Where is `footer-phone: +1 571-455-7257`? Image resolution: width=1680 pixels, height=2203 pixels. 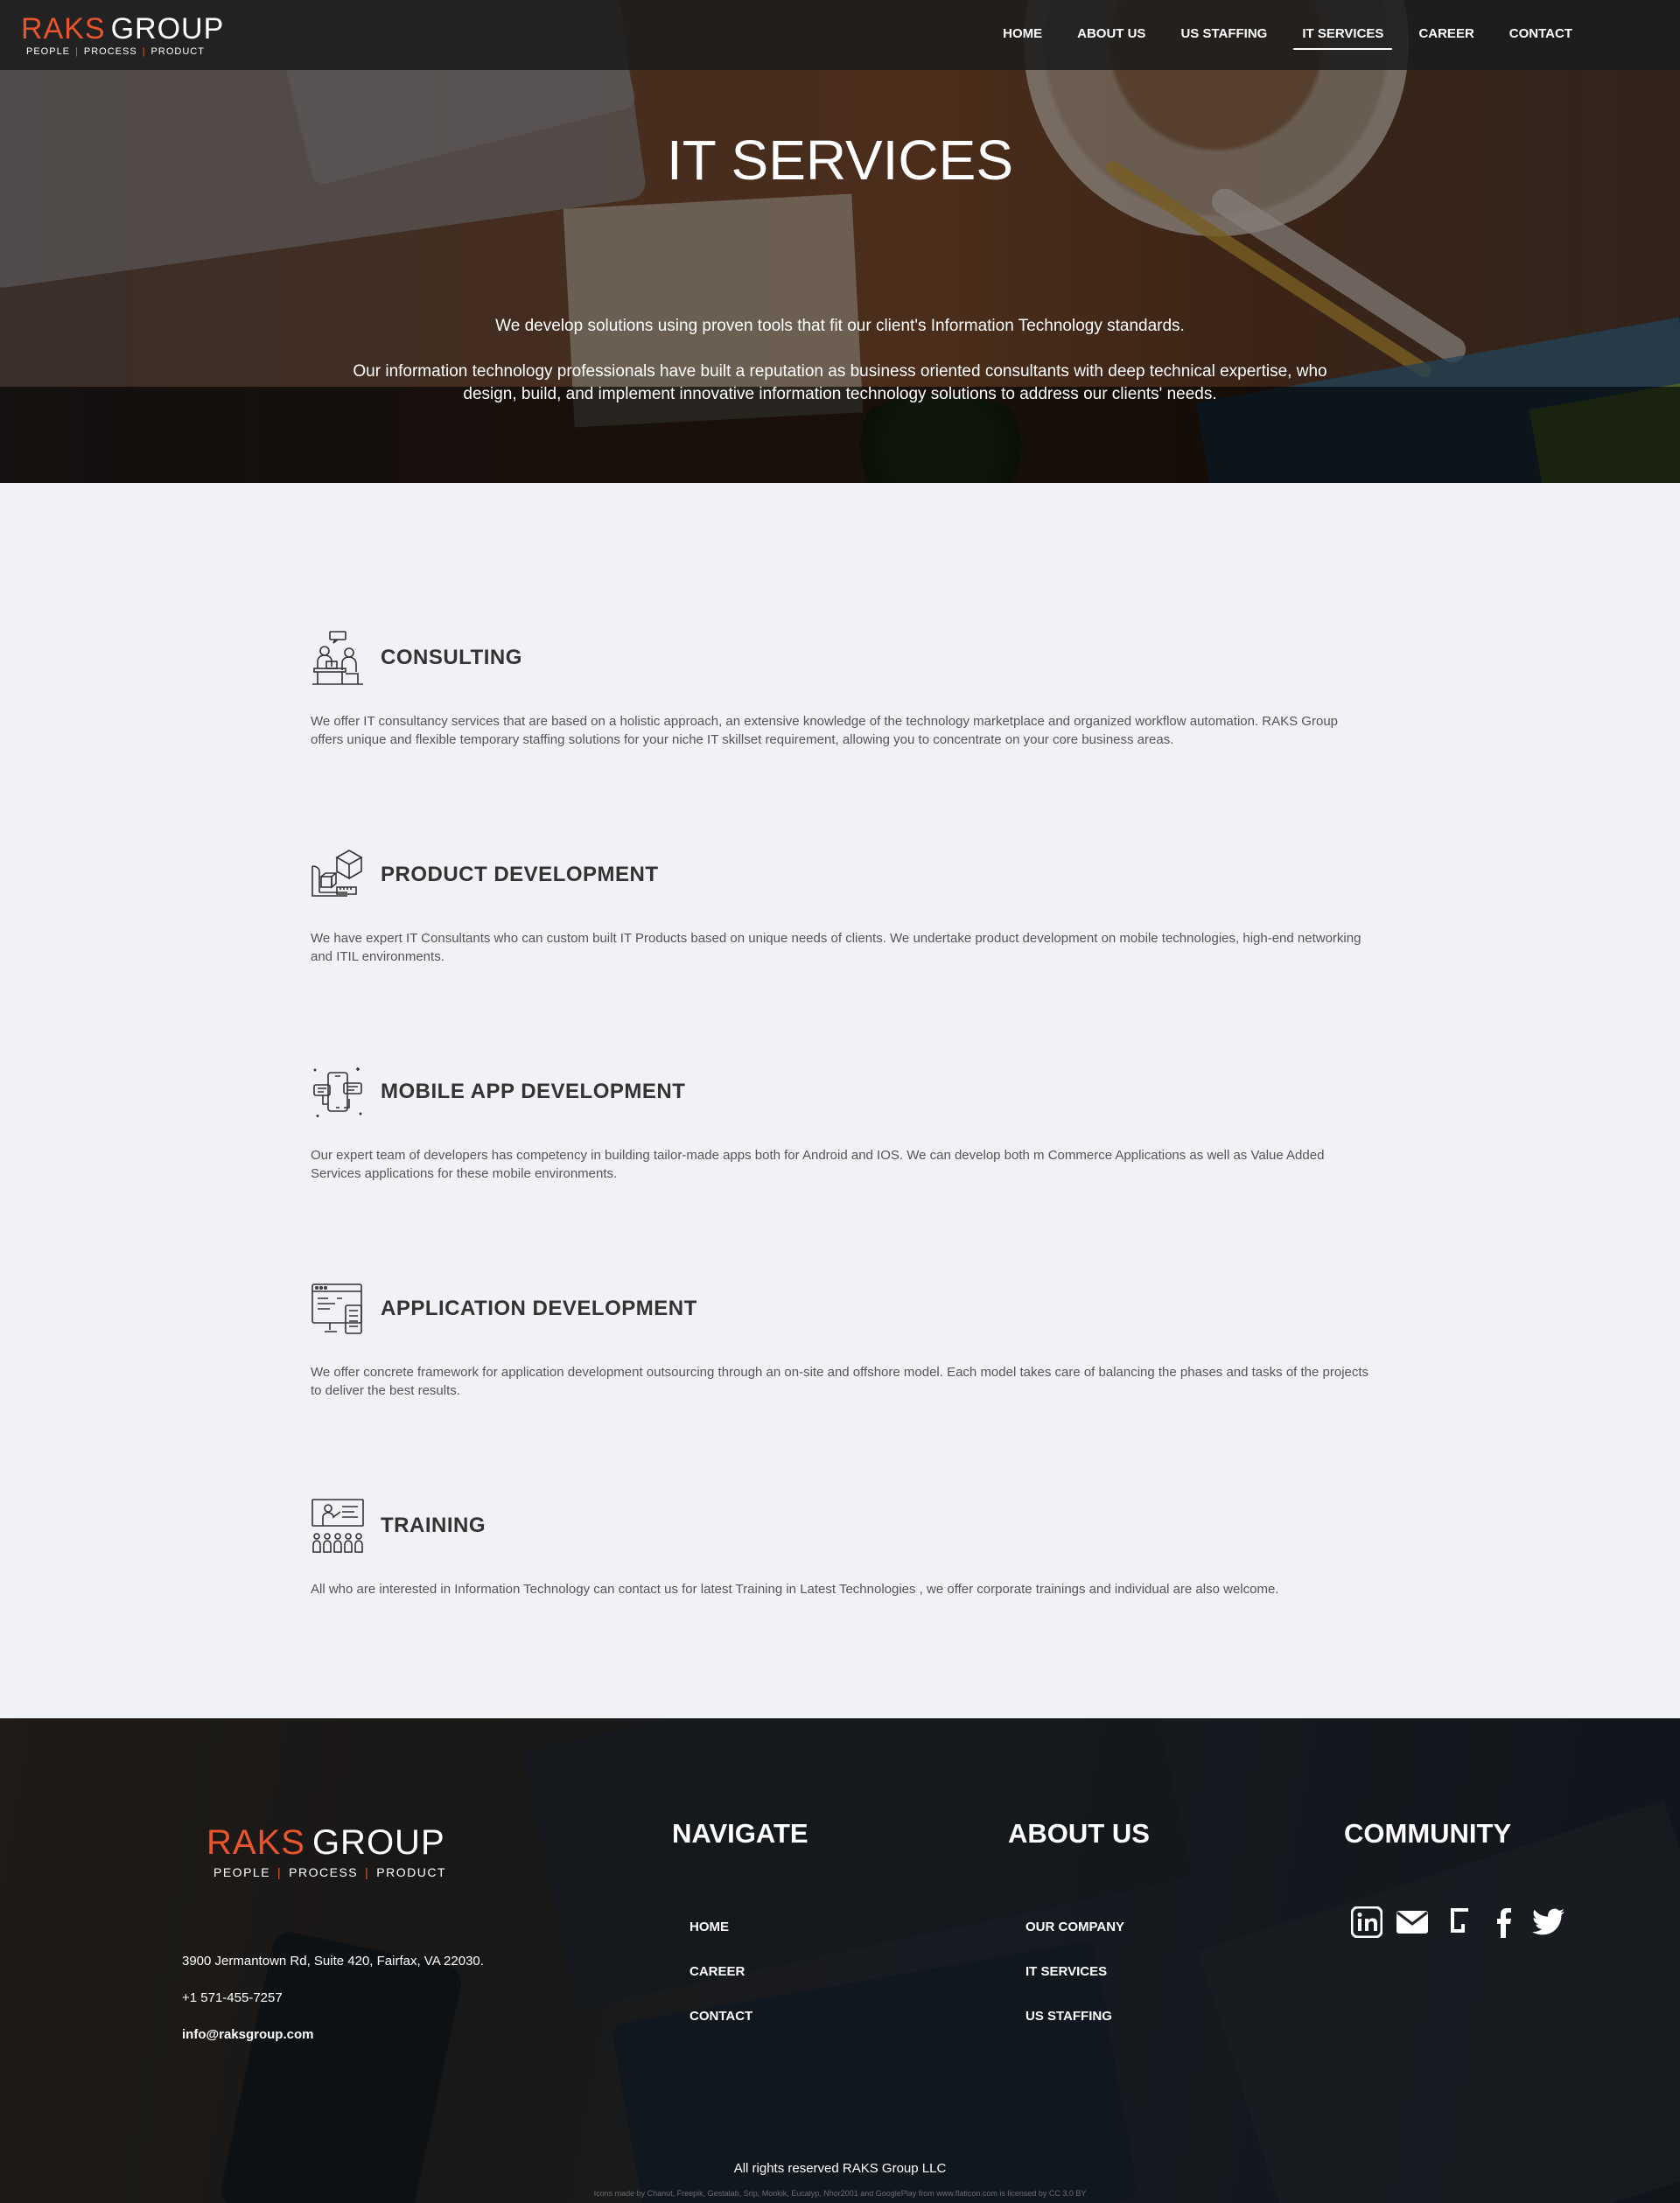
footer-phone: +1 571-455-7257 is located at coordinates (232, 1998).